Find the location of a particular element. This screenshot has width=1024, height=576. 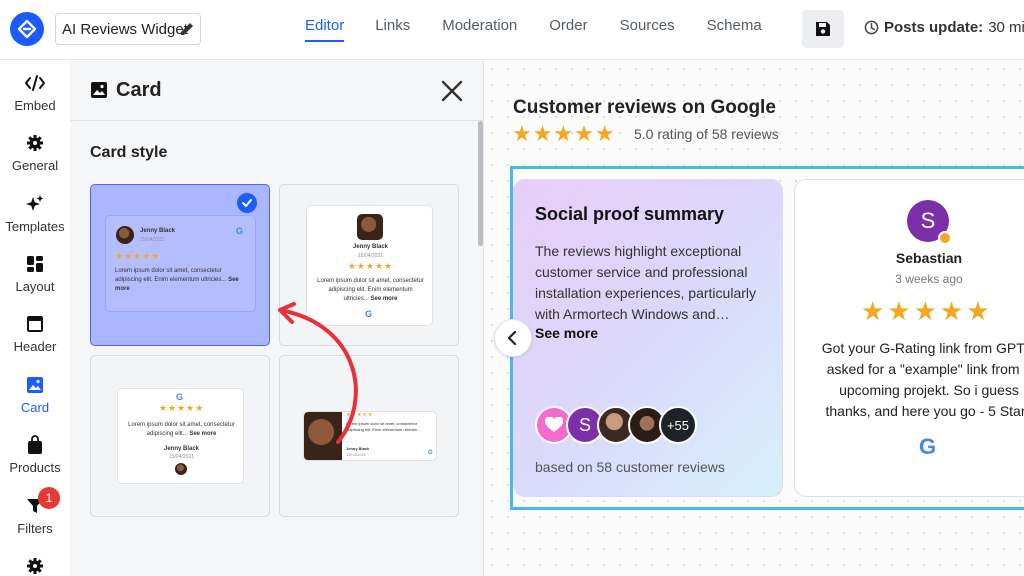

header-icon is located at coordinates (35, 324).